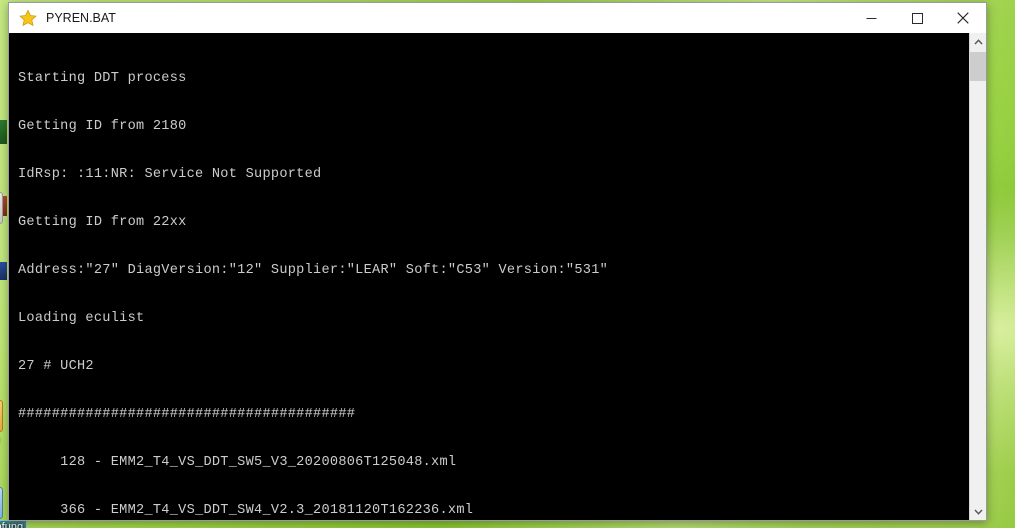 The image size is (1015, 528). What do you see at coordinates (102, 126) in the screenshot?
I see `terminal-line: Getting ID from 2180` at bounding box center [102, 126].